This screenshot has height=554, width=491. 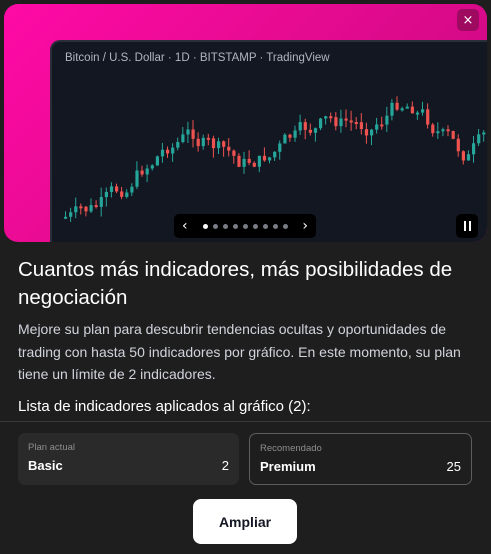 I want to click on carousel-dots, so click(x=245, y=226).